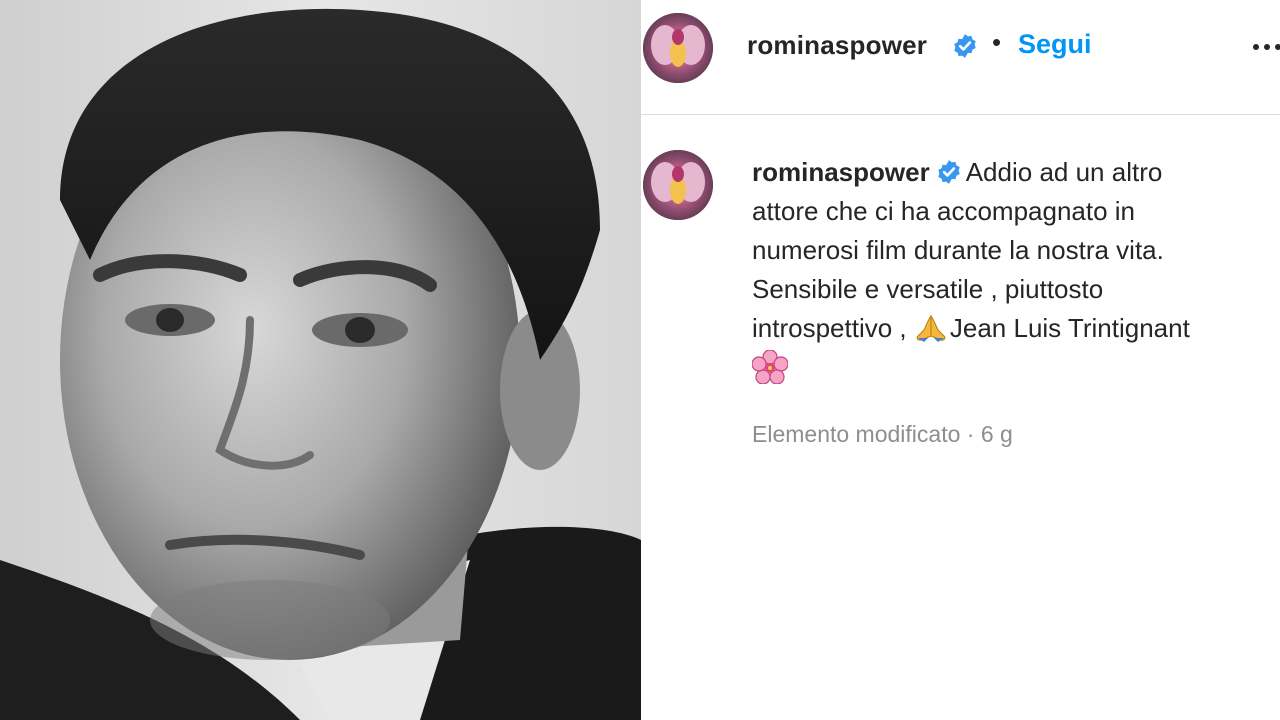  What do you see at coordinates (1069, 328) in the screenshot?
I see `caption-line: Jean Luis Trintignant` at bounding box center [1069, 328].